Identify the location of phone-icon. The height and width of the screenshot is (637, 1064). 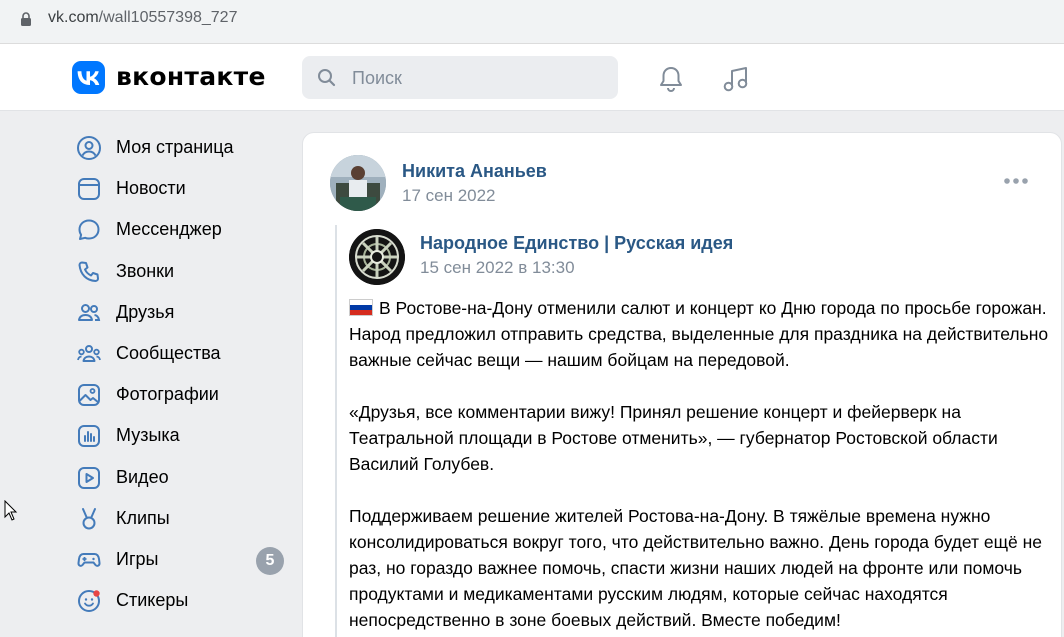
(88, 271).